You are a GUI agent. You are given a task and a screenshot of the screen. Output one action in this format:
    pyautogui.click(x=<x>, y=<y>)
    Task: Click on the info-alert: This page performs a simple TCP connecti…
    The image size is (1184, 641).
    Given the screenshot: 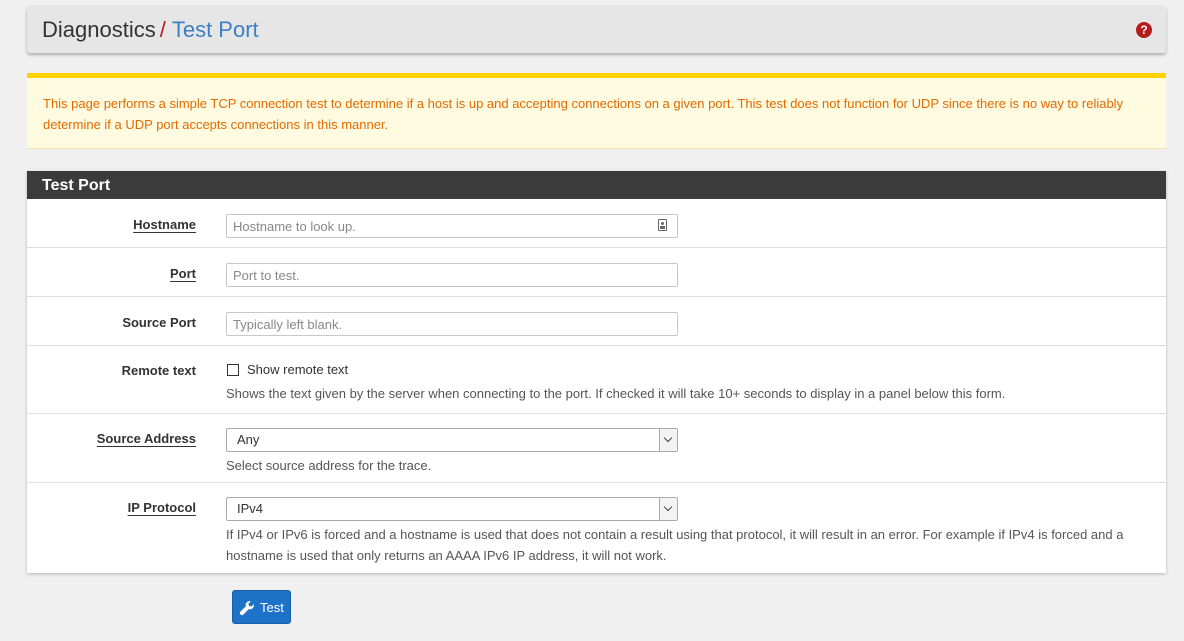 What is the action you would take?
    pyautogui.click(x=596, y=111)
    